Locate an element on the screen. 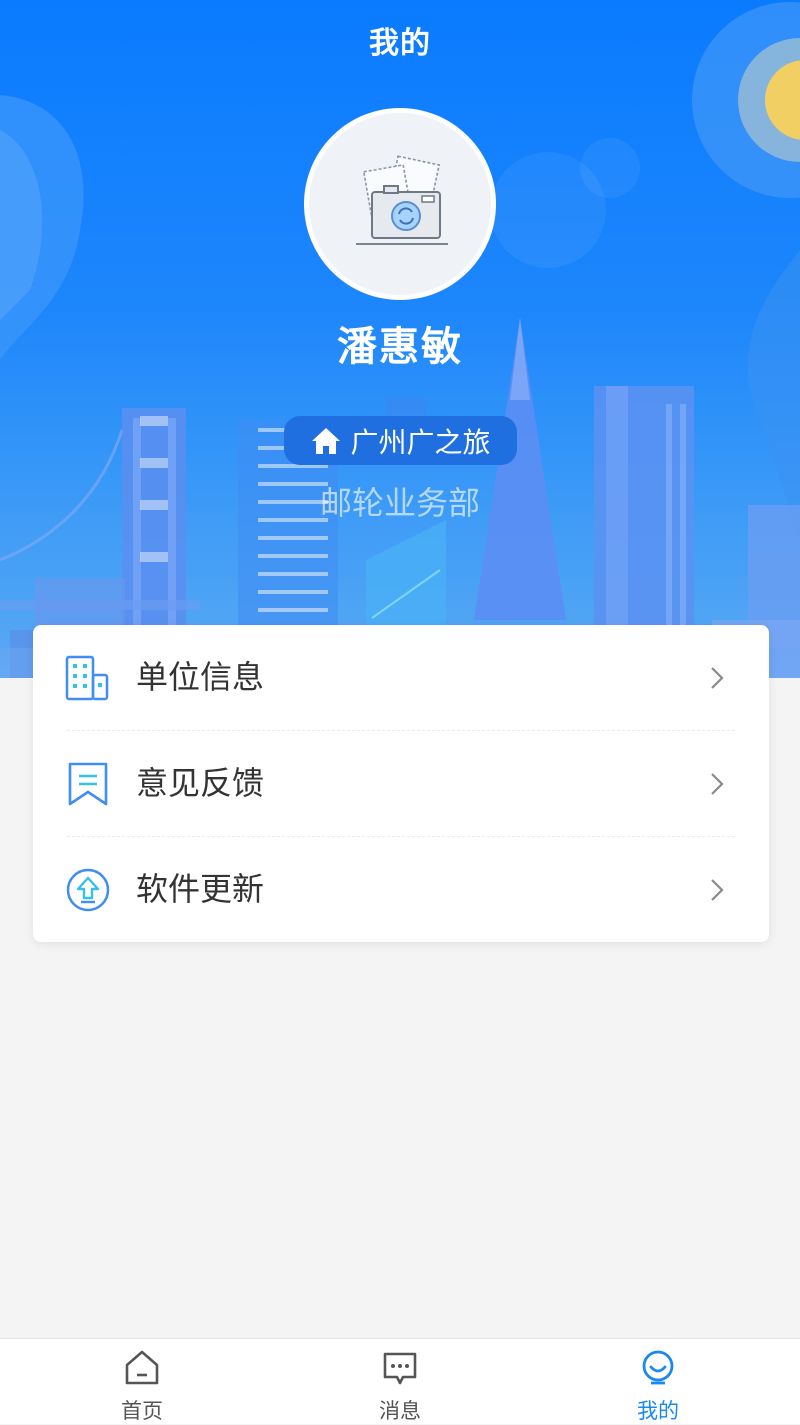 This screenshot has height=1425, width=800. tab-home: 首页 is located at coordinates (142, 1381).